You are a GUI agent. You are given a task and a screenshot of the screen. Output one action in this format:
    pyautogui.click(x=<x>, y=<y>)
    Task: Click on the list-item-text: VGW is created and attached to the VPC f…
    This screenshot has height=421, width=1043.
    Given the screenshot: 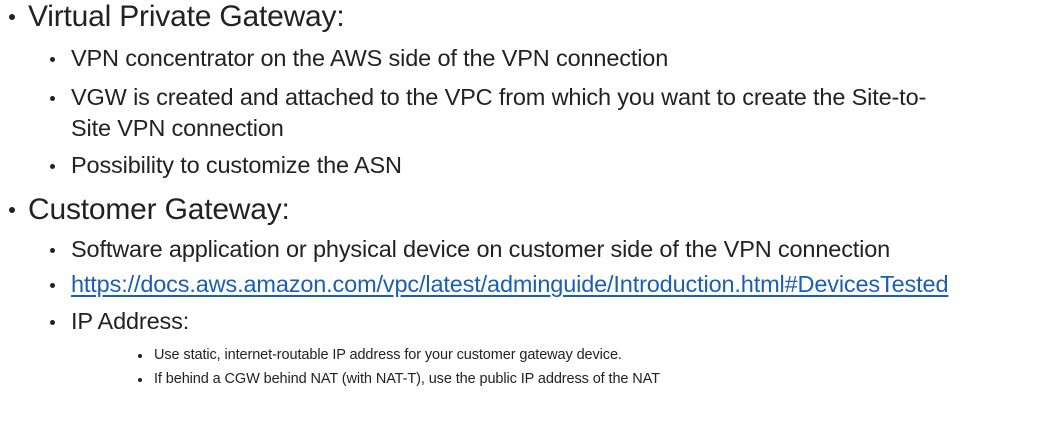 What is the action you would take?
    pyautogui.click(x=499, y=97)
    